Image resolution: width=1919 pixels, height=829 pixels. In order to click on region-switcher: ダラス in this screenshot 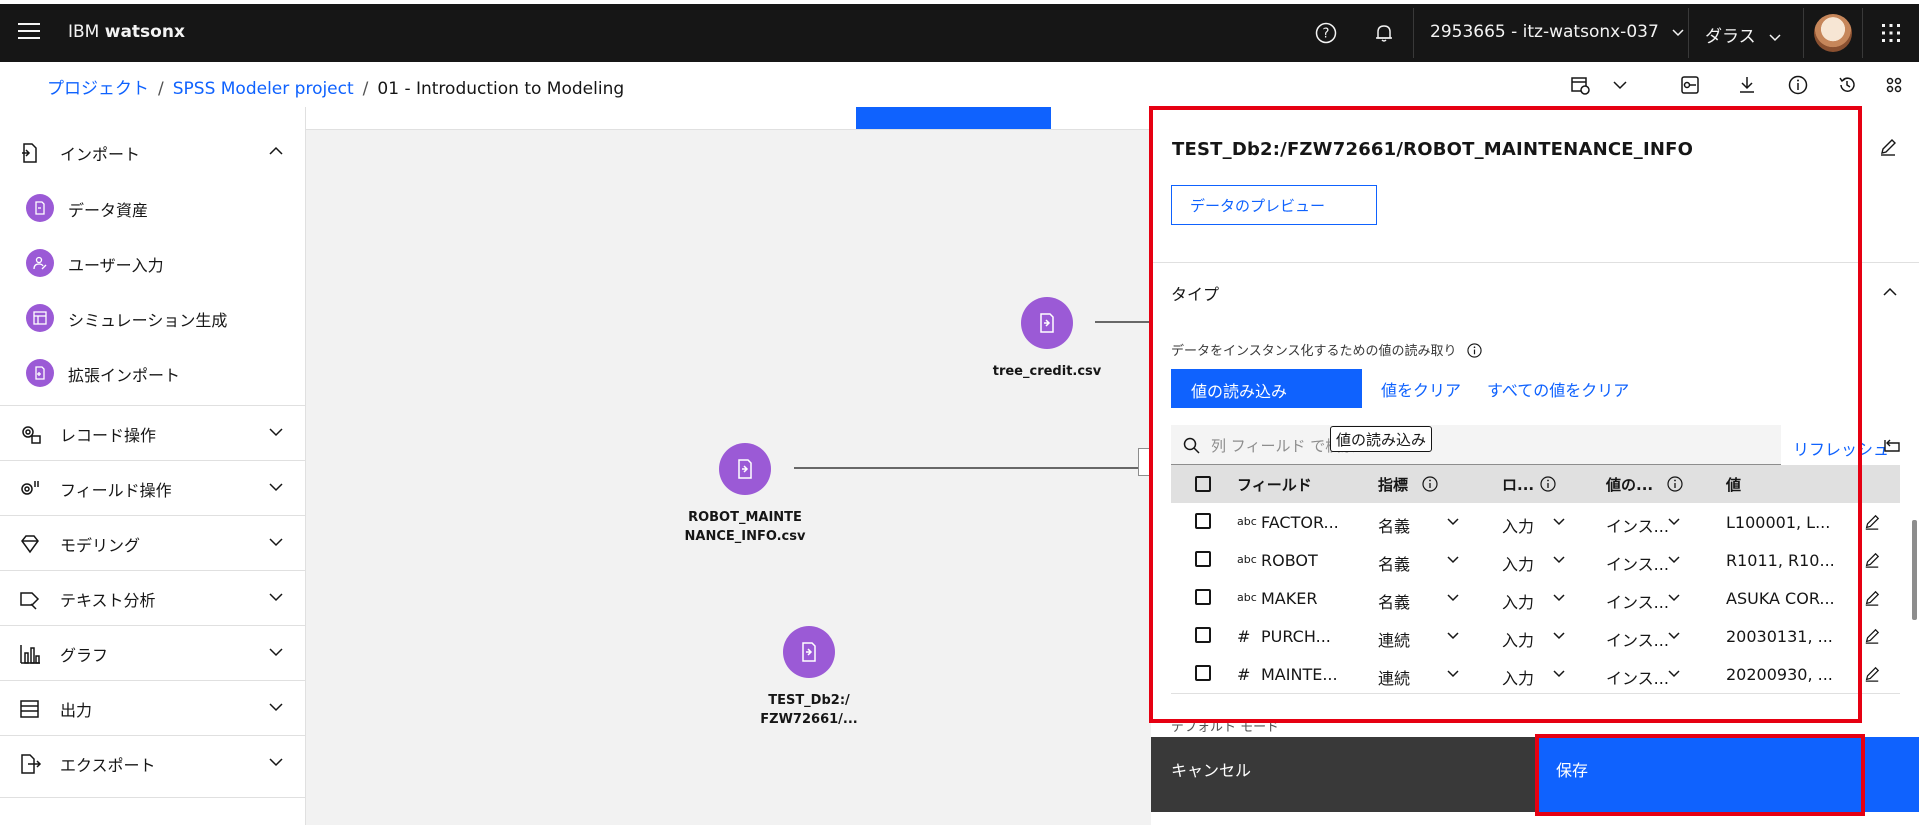, I will do `click(1743, 34)`.